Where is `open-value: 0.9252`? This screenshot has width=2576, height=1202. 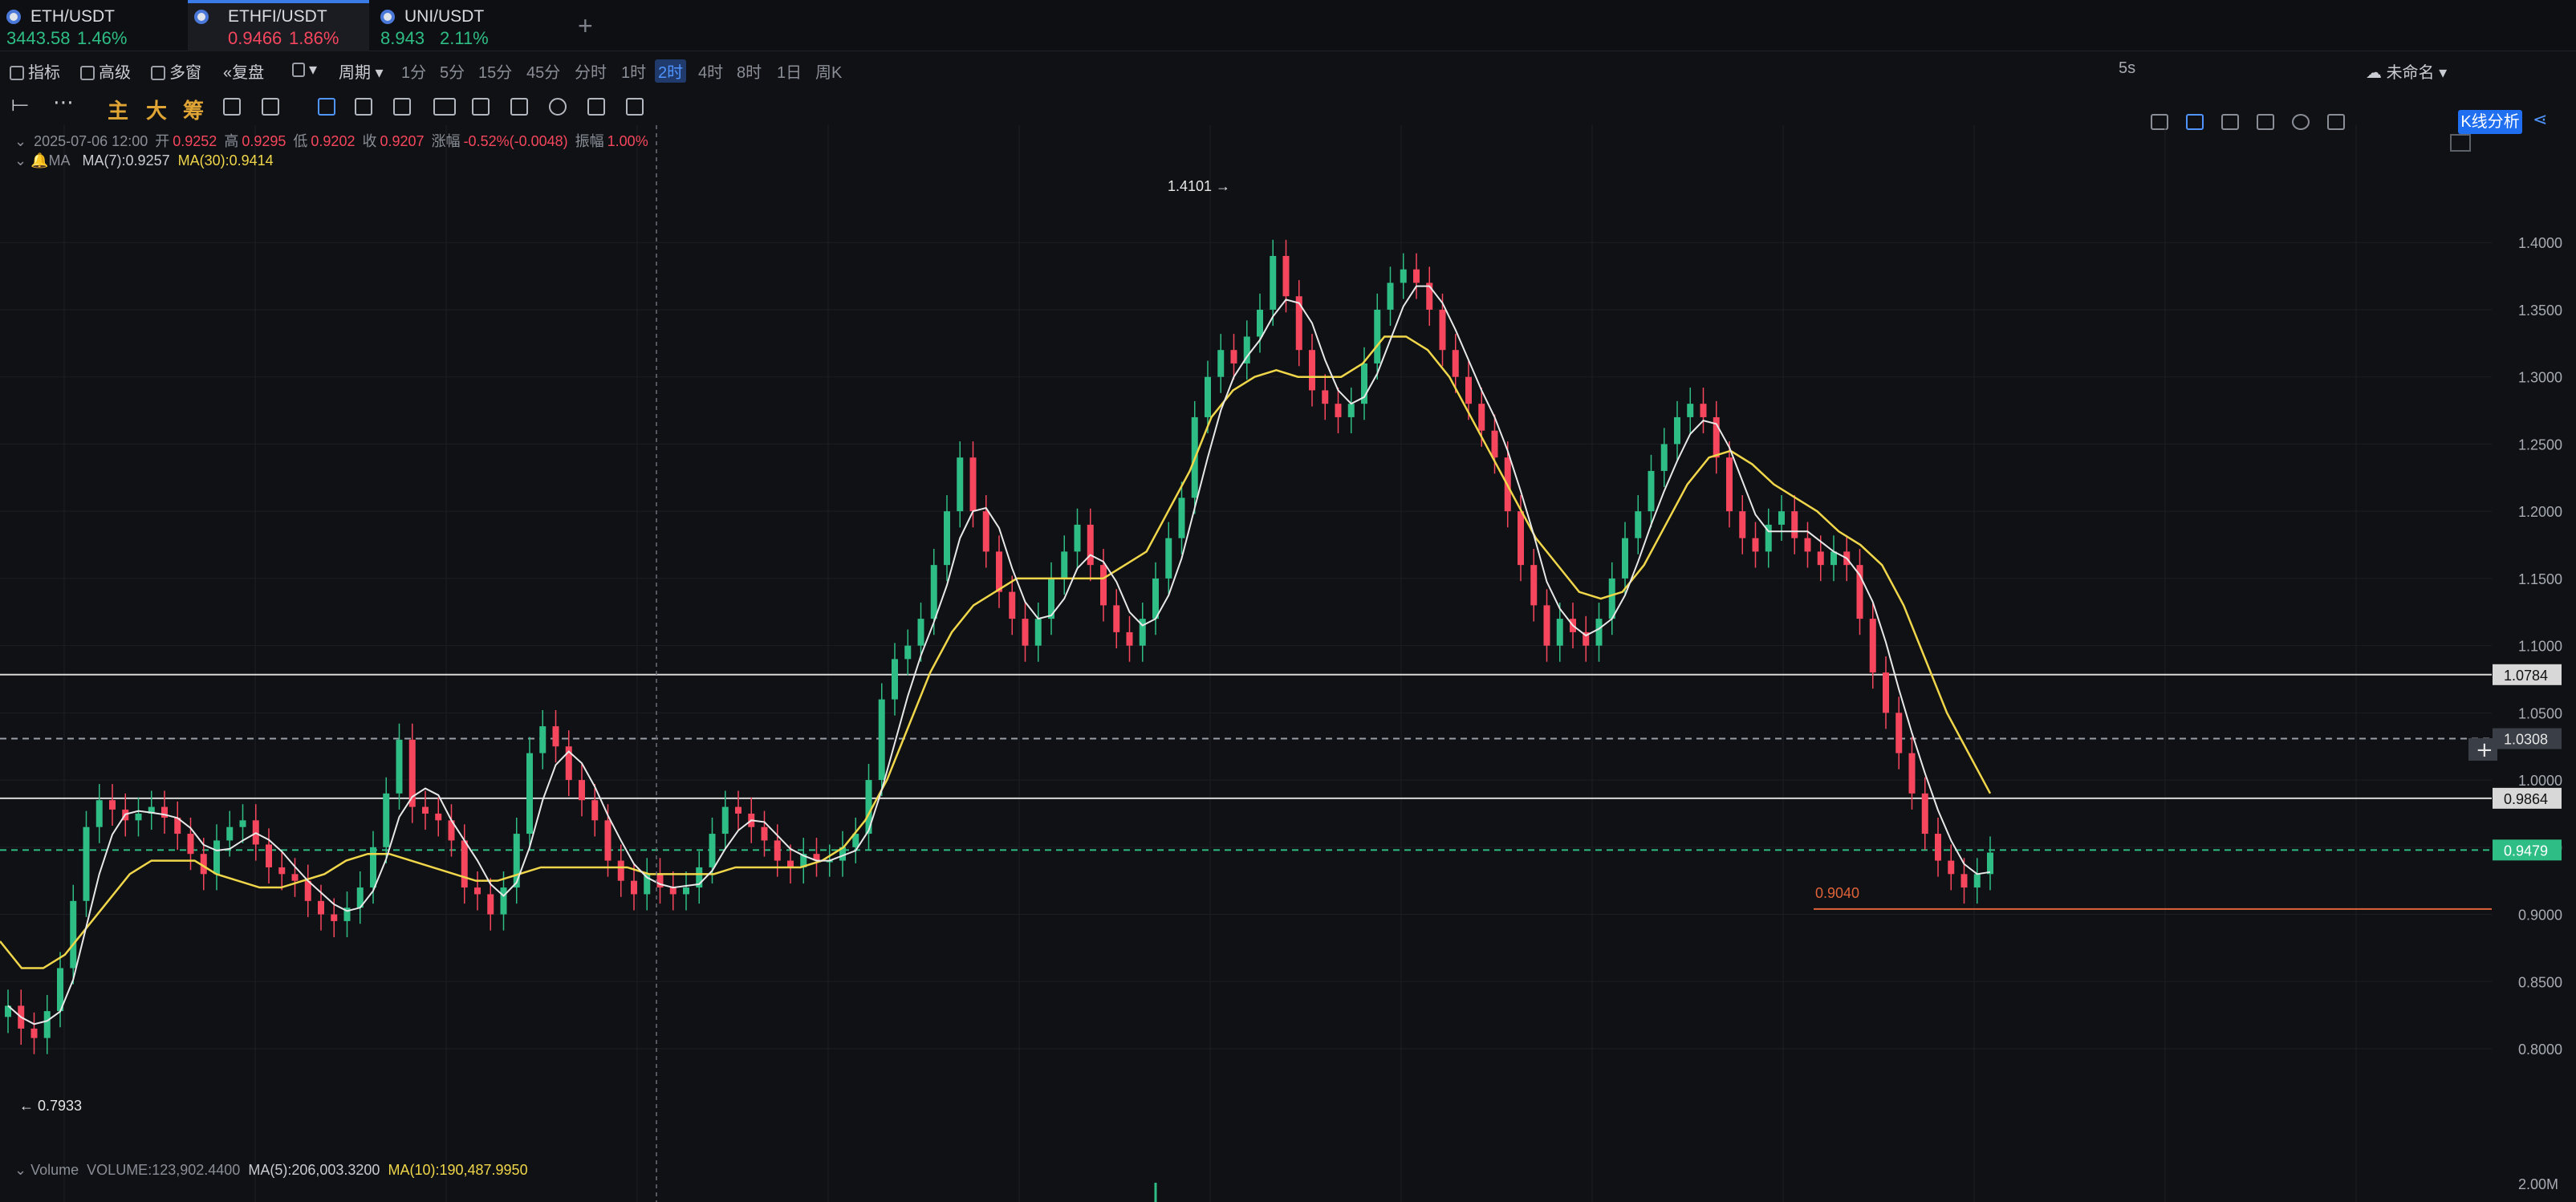
open-value: 0.9252 is located at coordinates (195, 141).